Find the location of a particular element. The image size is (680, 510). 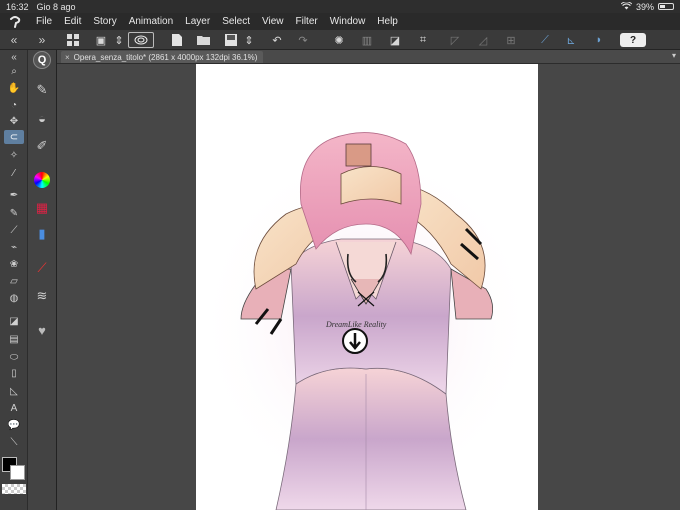

perspective-disabled-icon: ◿ is located at coordinates (483, 40).